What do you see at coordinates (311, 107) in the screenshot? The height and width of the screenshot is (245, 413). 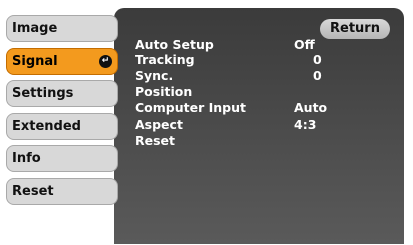 I see `value-computer-input: Auto` at bounding box center [311, 107].